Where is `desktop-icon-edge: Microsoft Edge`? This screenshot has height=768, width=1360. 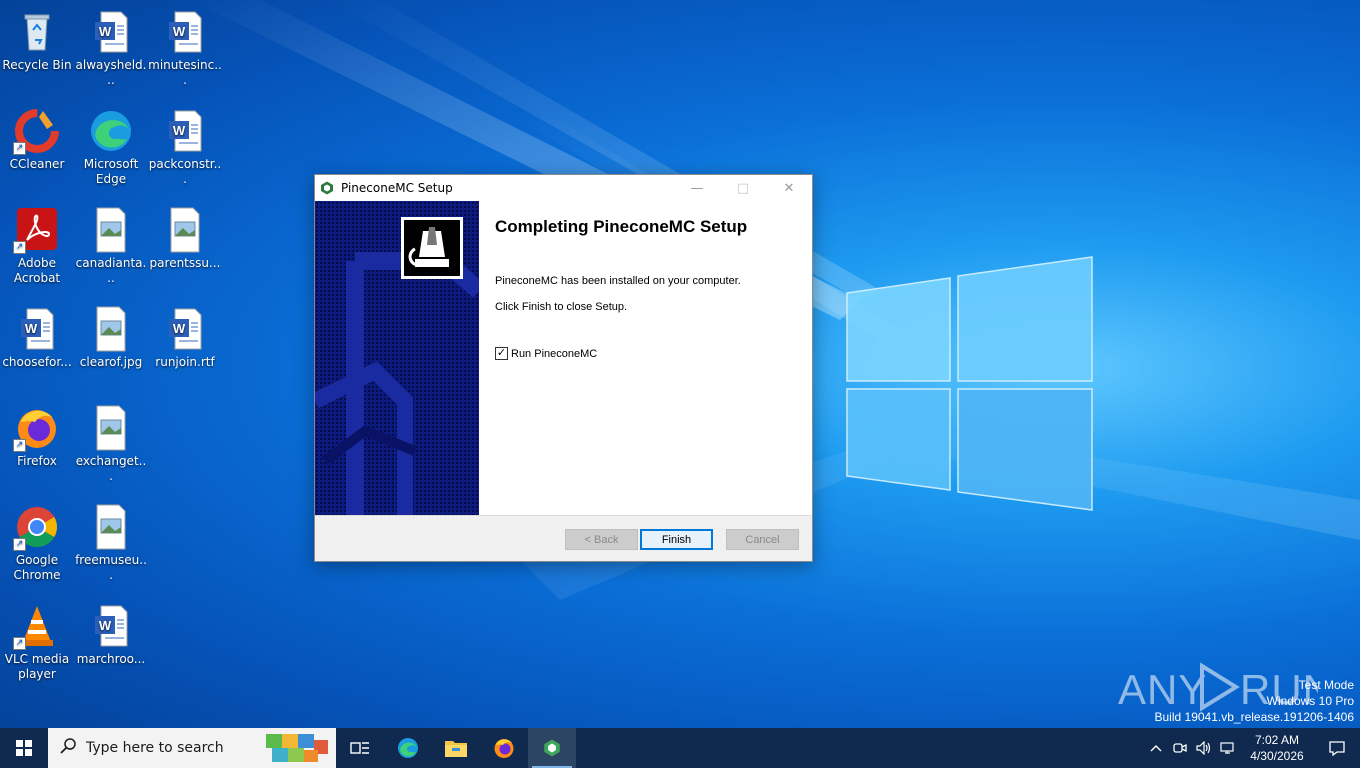 desktop-icon-edge: Microsoft Edge is located at coordinates (111, 147).